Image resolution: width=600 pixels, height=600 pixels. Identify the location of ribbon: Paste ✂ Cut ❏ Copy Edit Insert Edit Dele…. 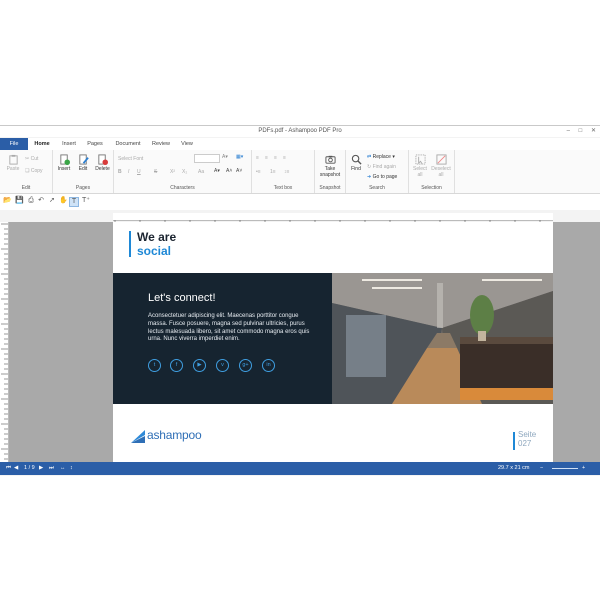
(300, 172).